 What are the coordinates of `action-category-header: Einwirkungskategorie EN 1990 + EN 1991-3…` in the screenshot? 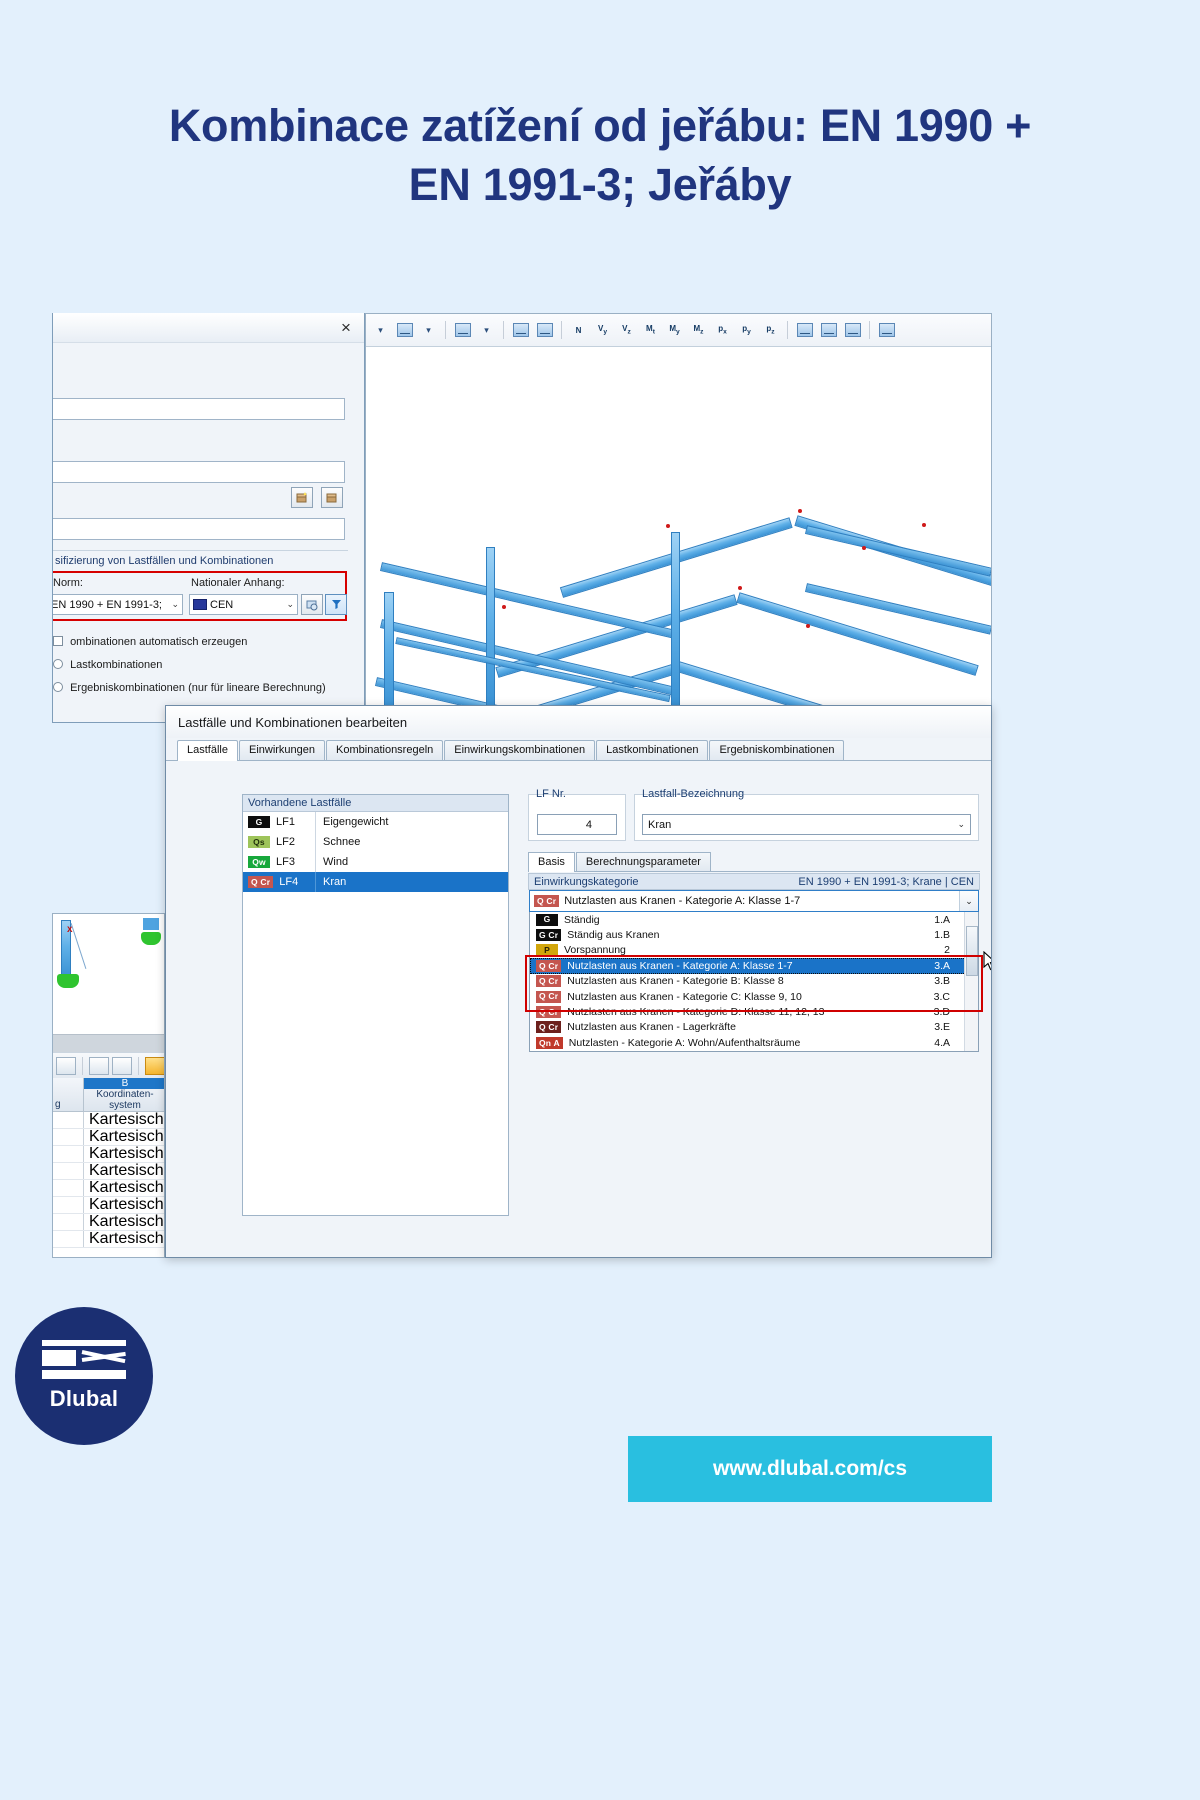 It's located at (754, 881).